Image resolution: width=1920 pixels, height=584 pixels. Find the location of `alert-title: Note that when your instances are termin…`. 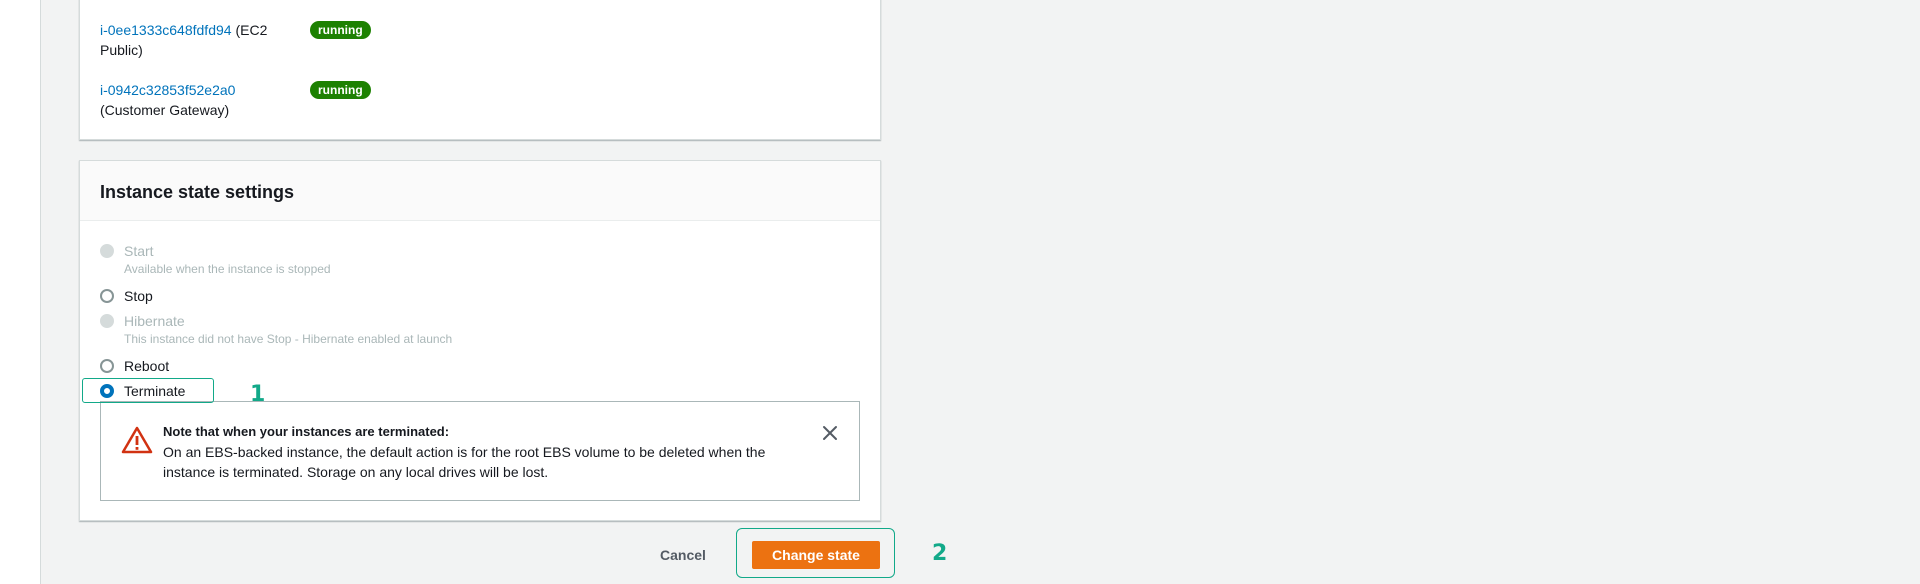

alert-title: Note that when your instances are termin… is located at coordinates (306, 431).